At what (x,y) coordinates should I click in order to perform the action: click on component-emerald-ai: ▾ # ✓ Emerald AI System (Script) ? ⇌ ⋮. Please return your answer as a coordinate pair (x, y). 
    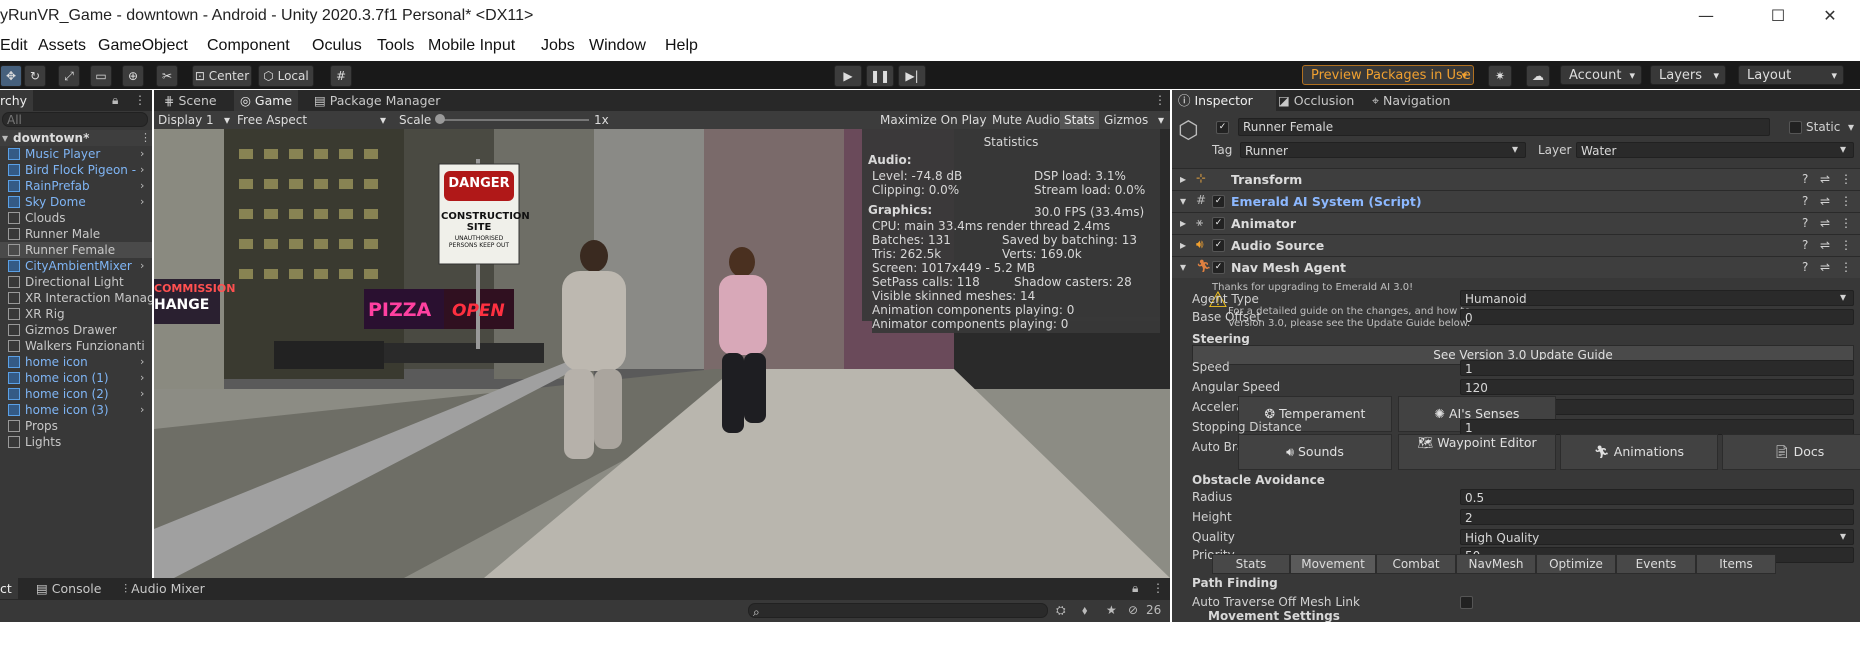
    Looking at the image, I should click on (1516, 201).